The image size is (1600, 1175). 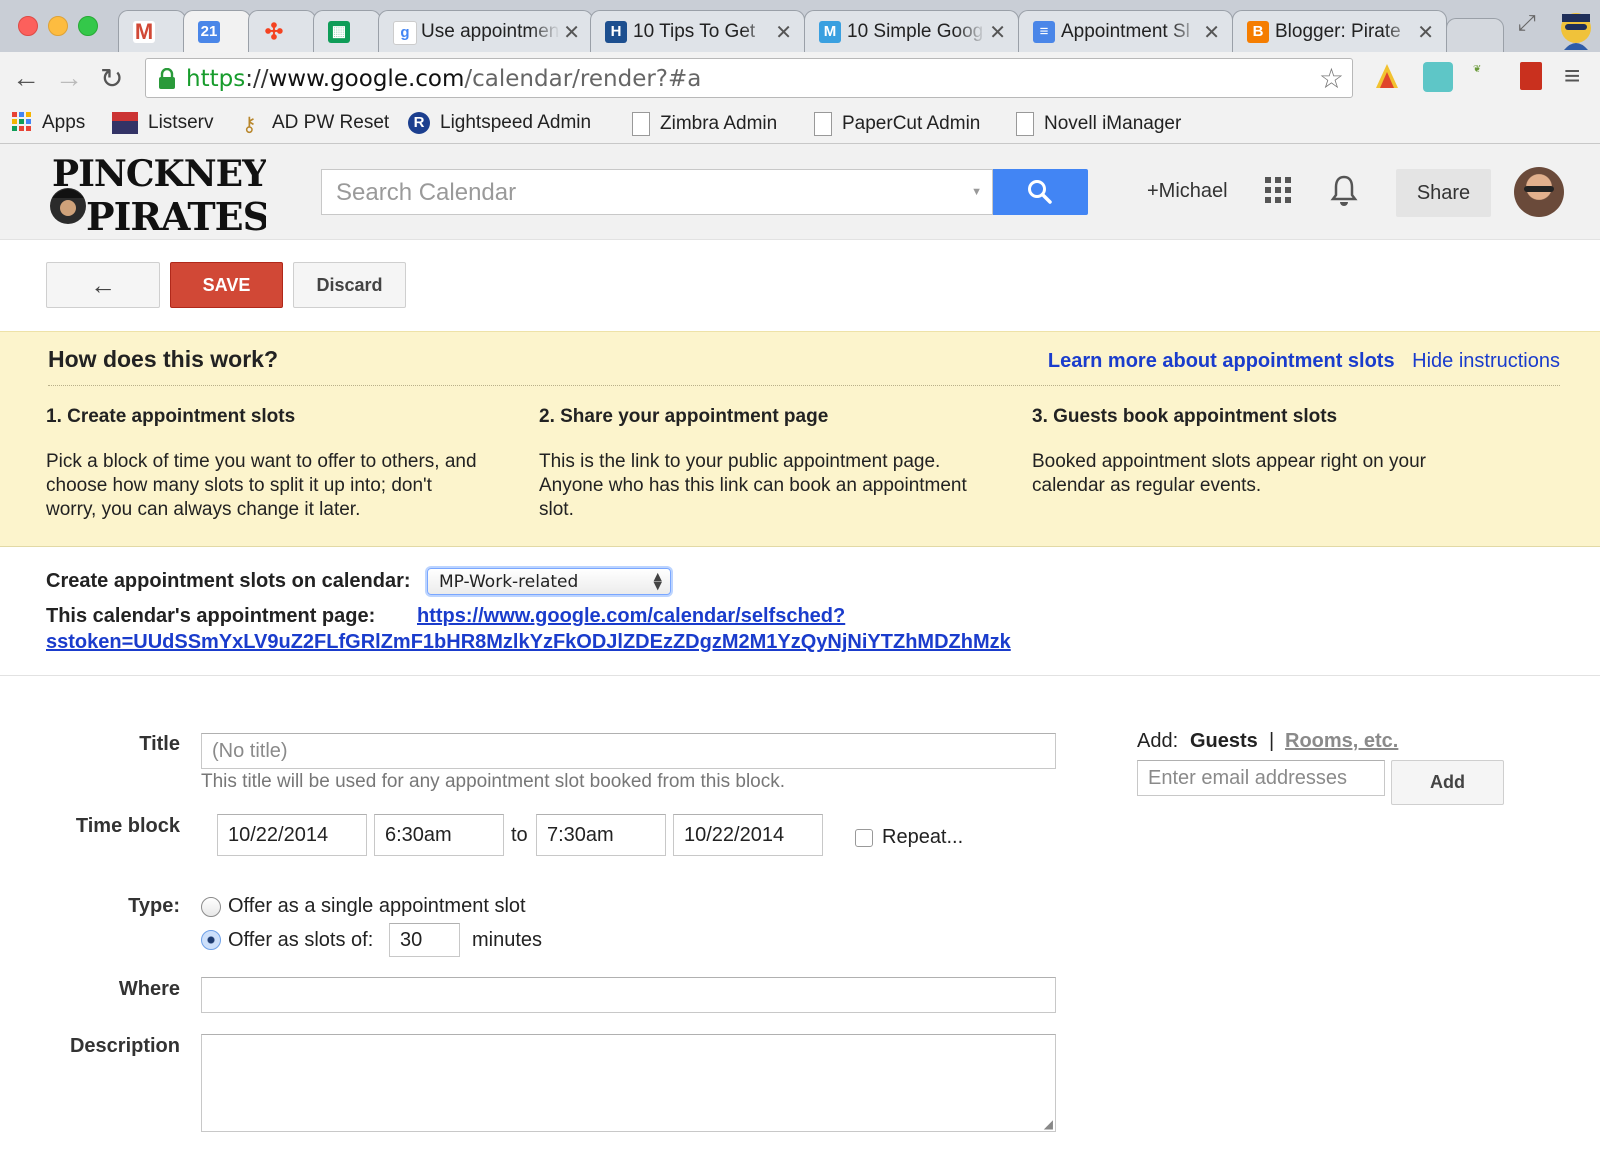 What do you see at coordinates (124, 1046) in the screenshot?
I see `description-label: Description` at bounding box center [124, 1046].